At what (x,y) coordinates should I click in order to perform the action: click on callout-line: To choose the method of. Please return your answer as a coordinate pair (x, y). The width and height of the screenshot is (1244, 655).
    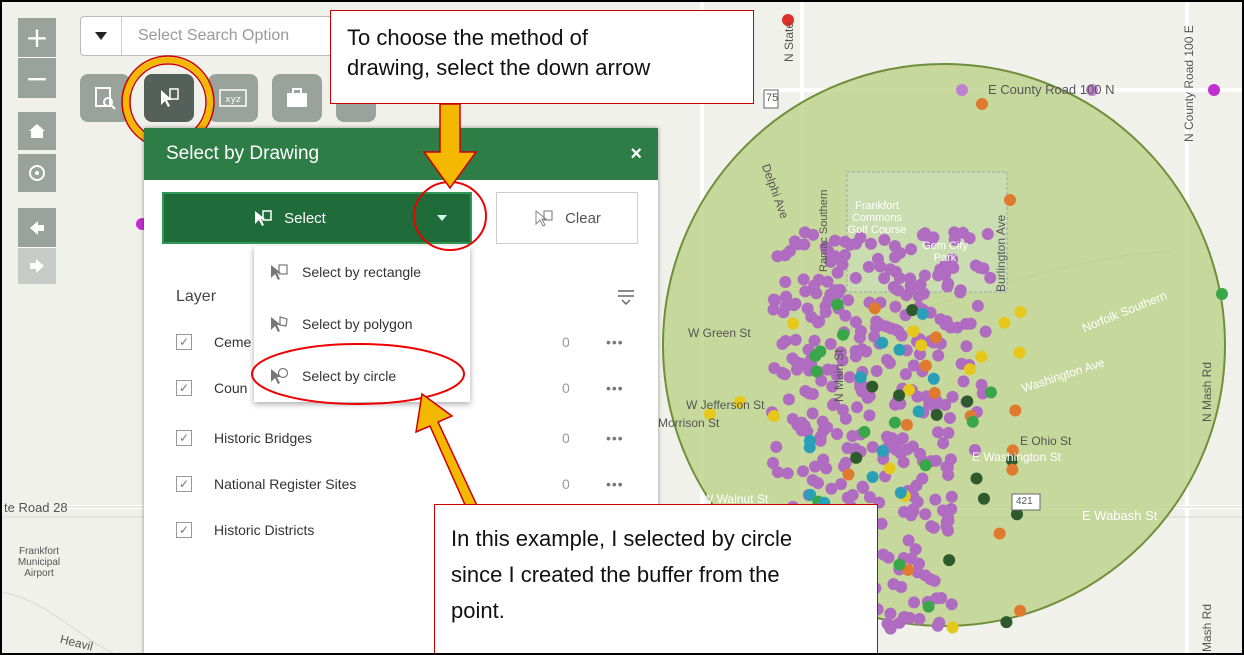
    Looking at the image, I should click on (467, 37).